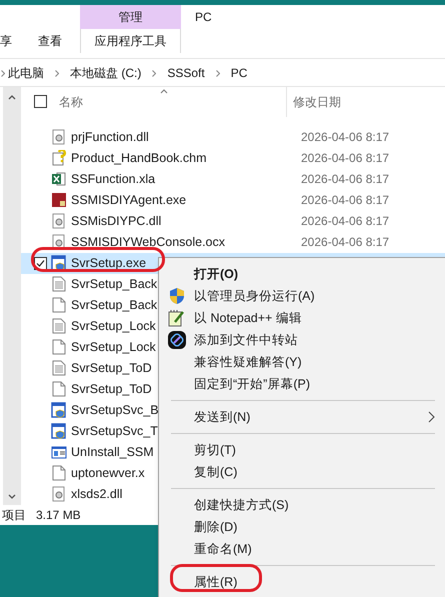 This screenshot has width=445, height=597. I want to click on file-name: SSFunction.xla, so click(113, 179).